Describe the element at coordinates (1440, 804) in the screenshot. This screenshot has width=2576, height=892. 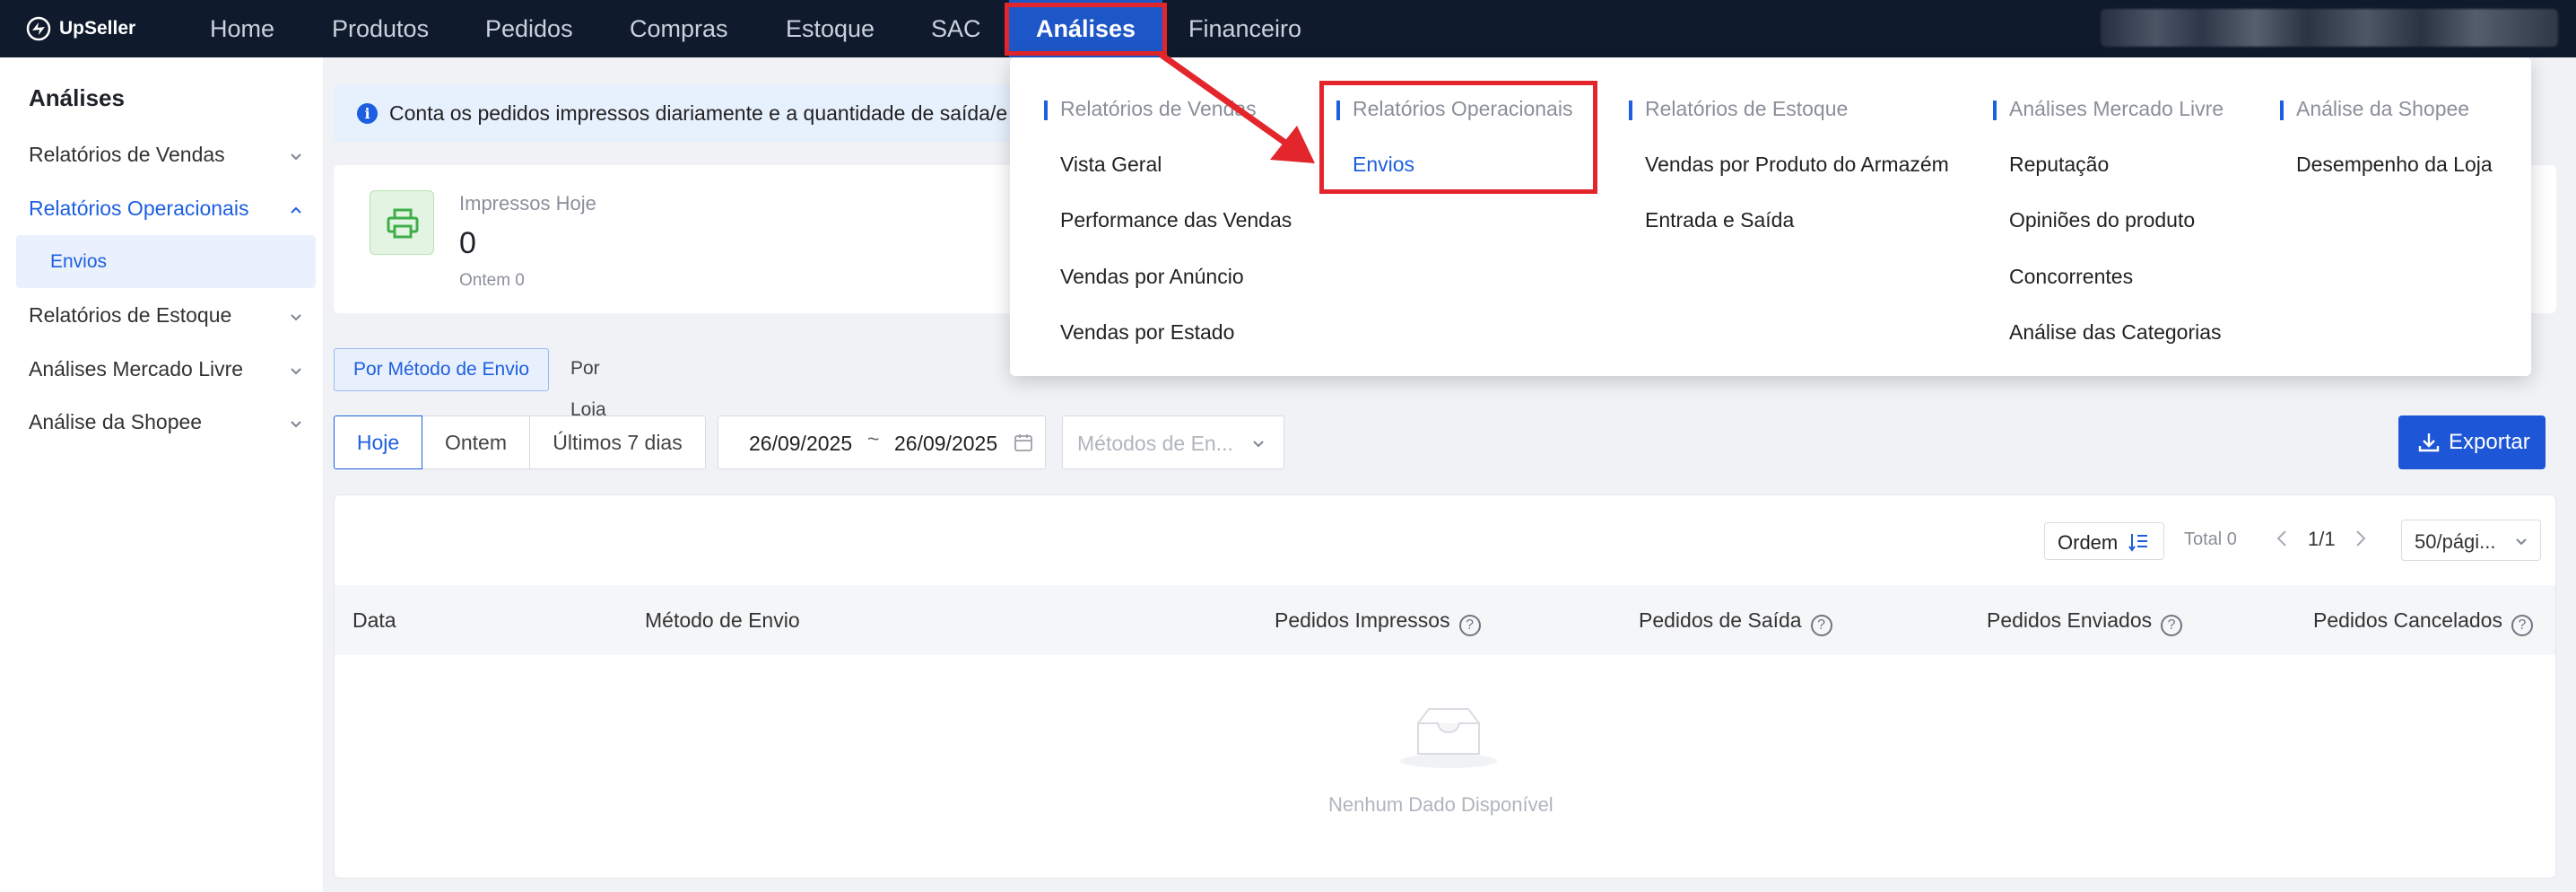
I see `empty-state-text: Nenhum Dado Disponível` at that location.